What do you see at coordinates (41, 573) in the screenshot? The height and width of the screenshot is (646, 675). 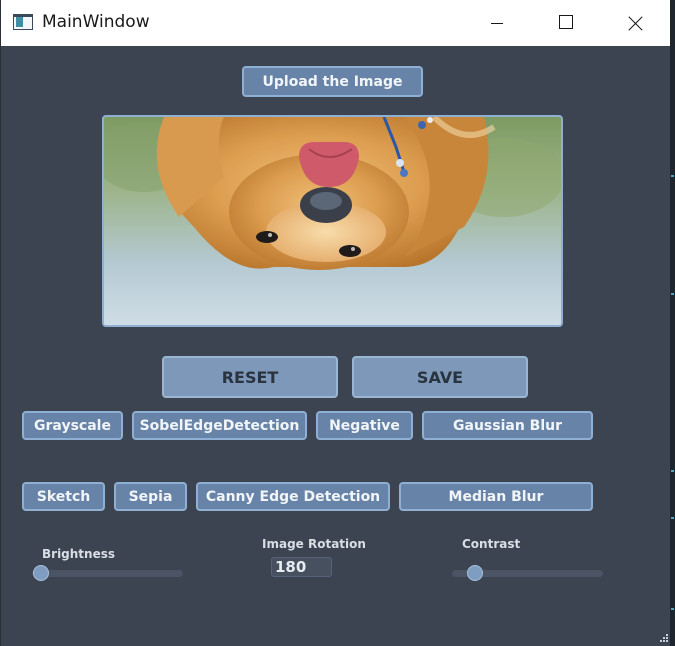 I see `brightness-slider-handle` at bounding box center [41, 573].